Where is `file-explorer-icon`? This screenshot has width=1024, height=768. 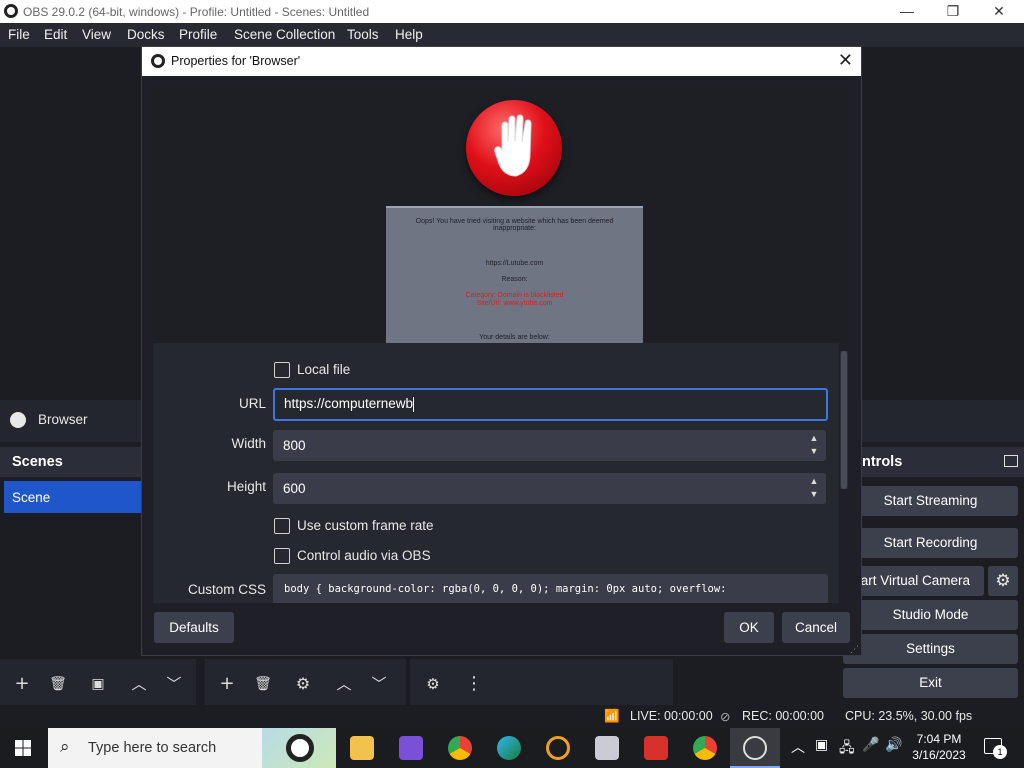 file-explorer-icon is located at coordinates (362, 748).